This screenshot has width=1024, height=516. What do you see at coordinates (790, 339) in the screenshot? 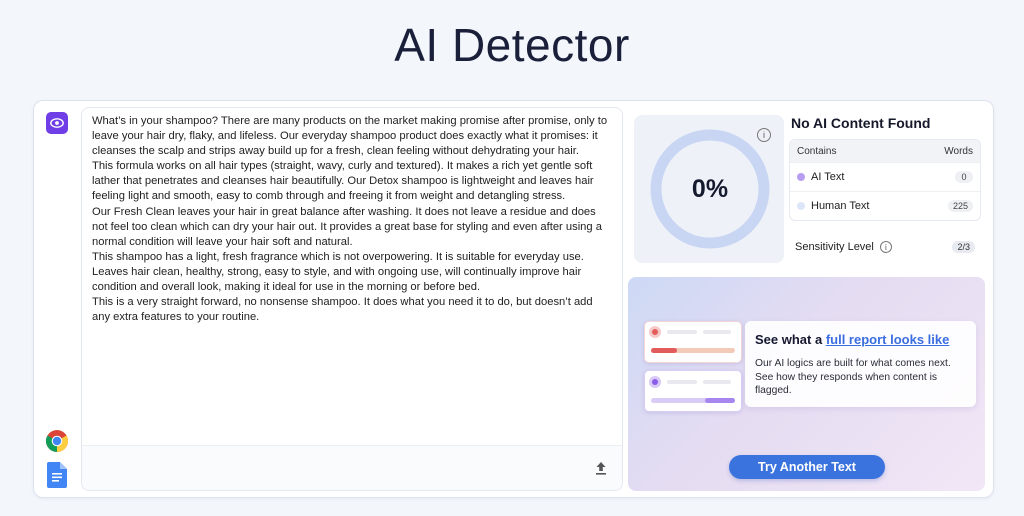
I see `promo-heading-text: See what a` at bounding box center [790, 339].